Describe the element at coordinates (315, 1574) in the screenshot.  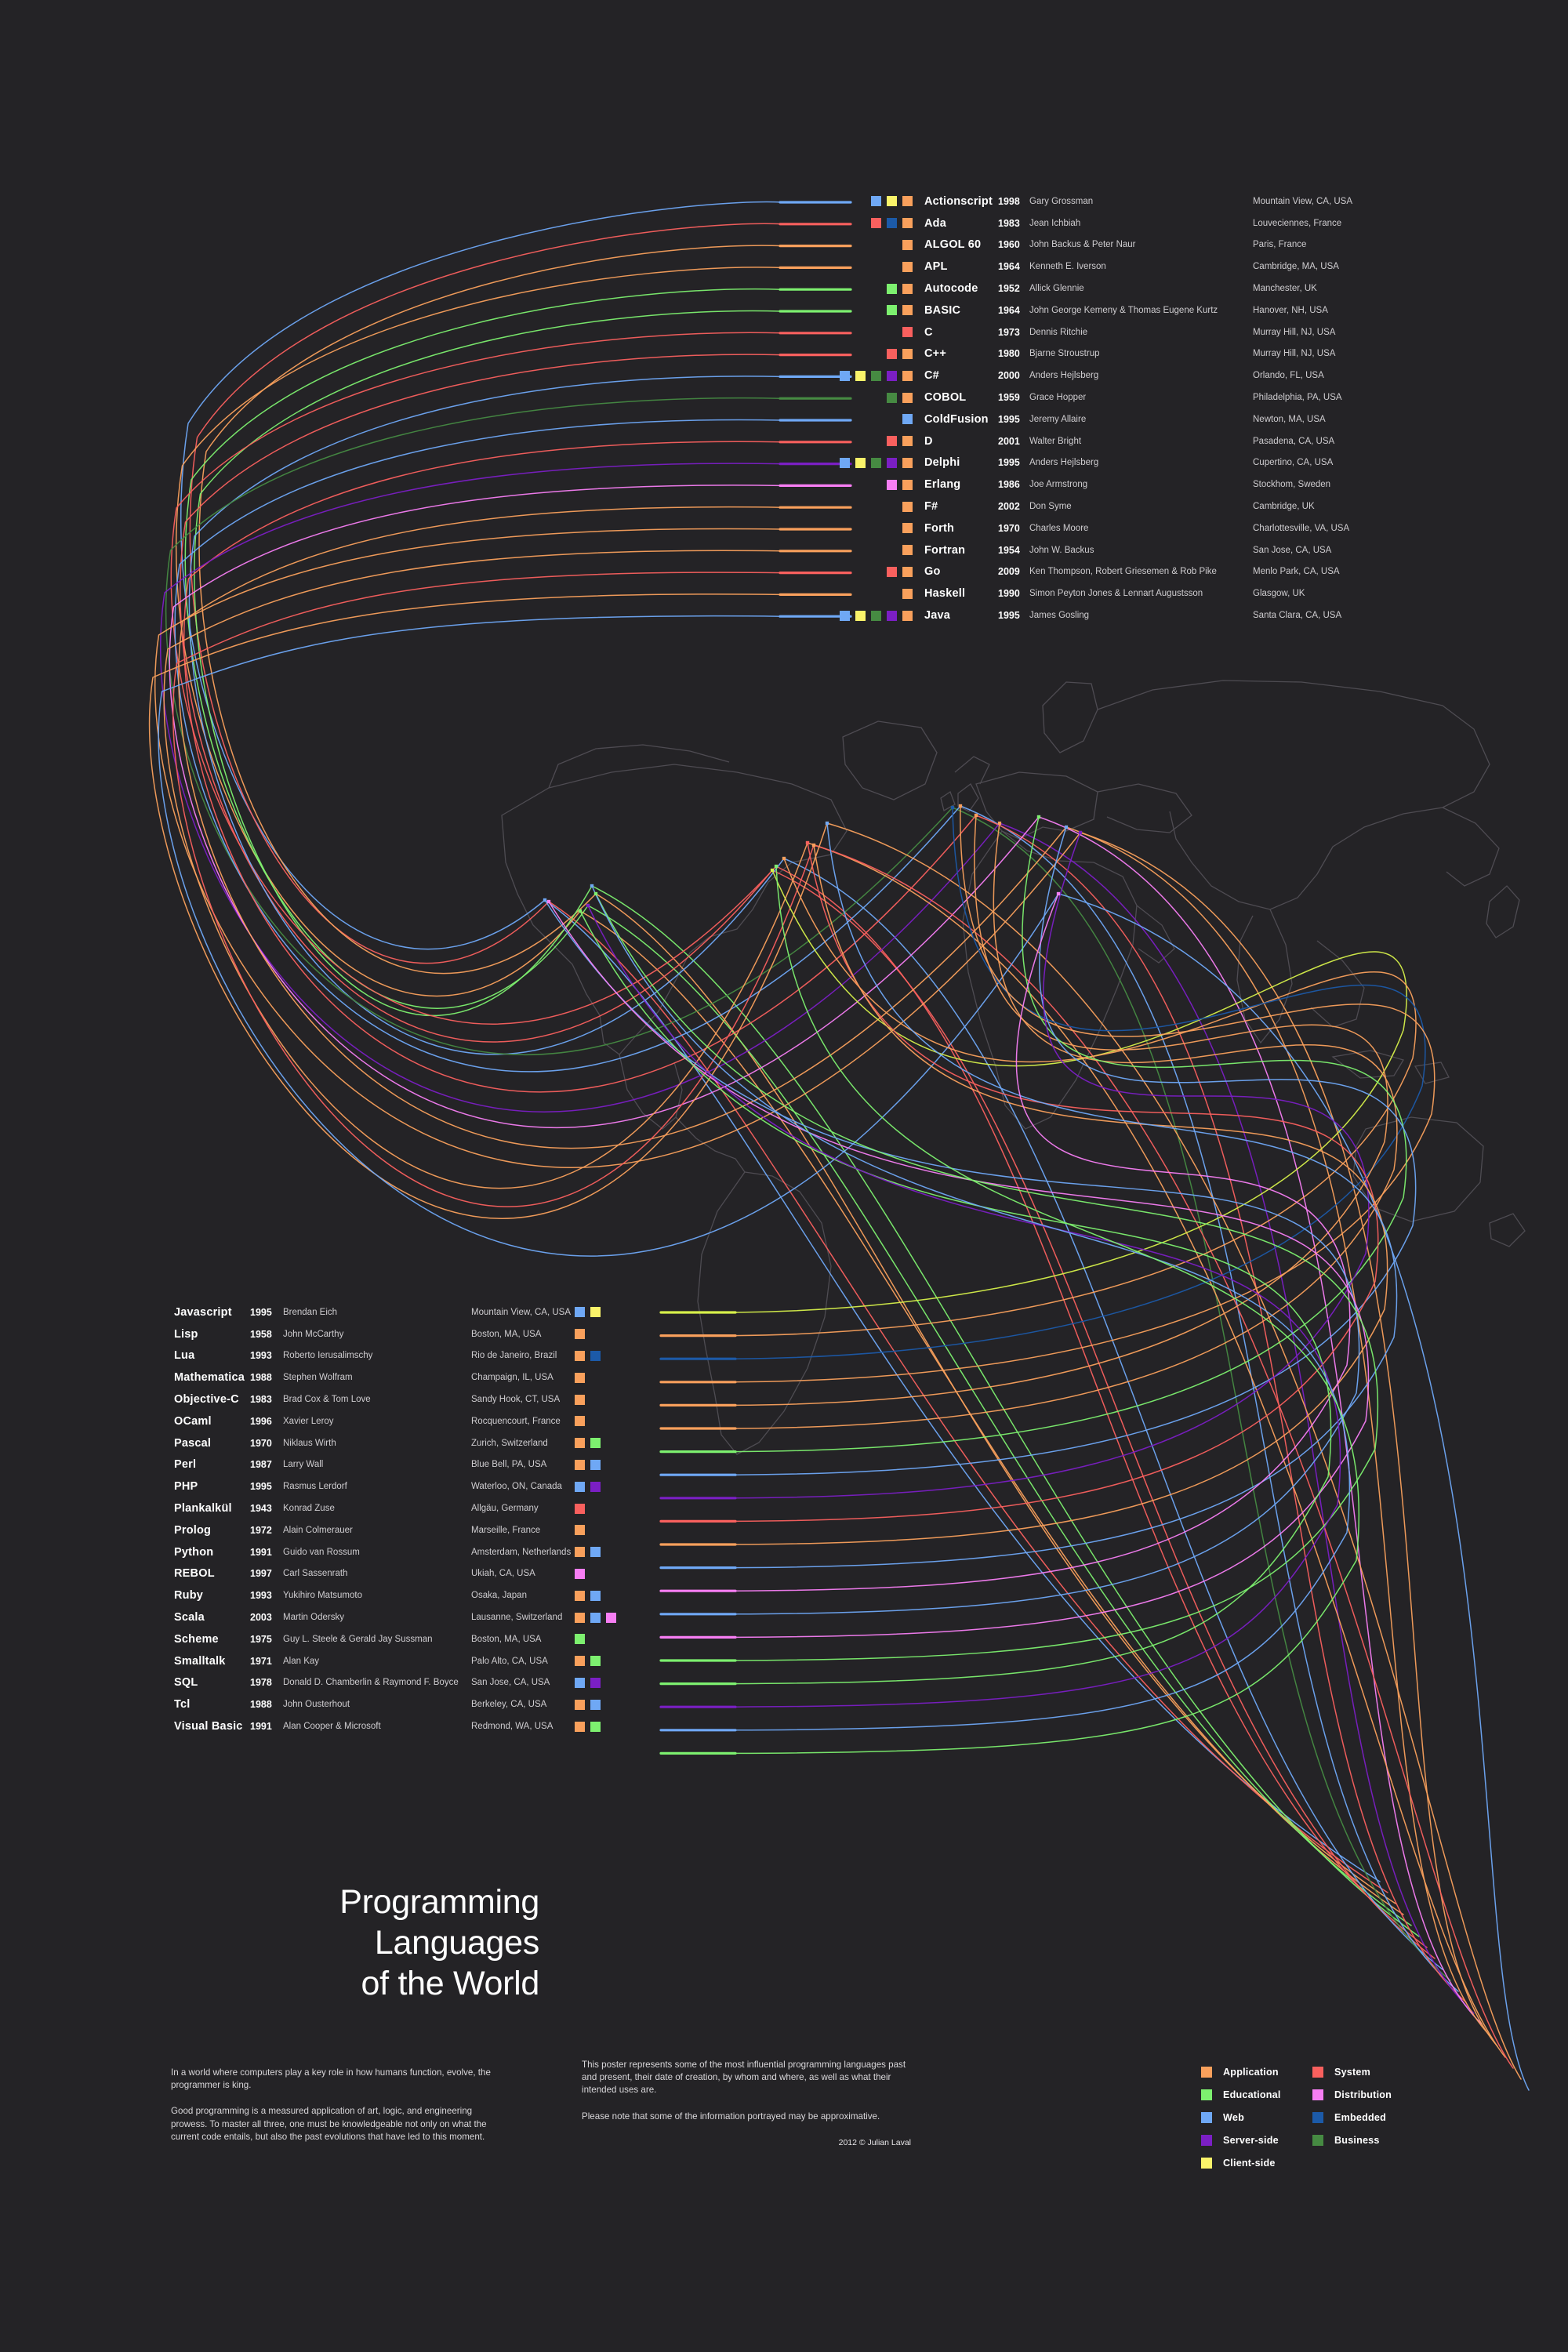
I see `language-author: Carl Sassenrath` at that location.